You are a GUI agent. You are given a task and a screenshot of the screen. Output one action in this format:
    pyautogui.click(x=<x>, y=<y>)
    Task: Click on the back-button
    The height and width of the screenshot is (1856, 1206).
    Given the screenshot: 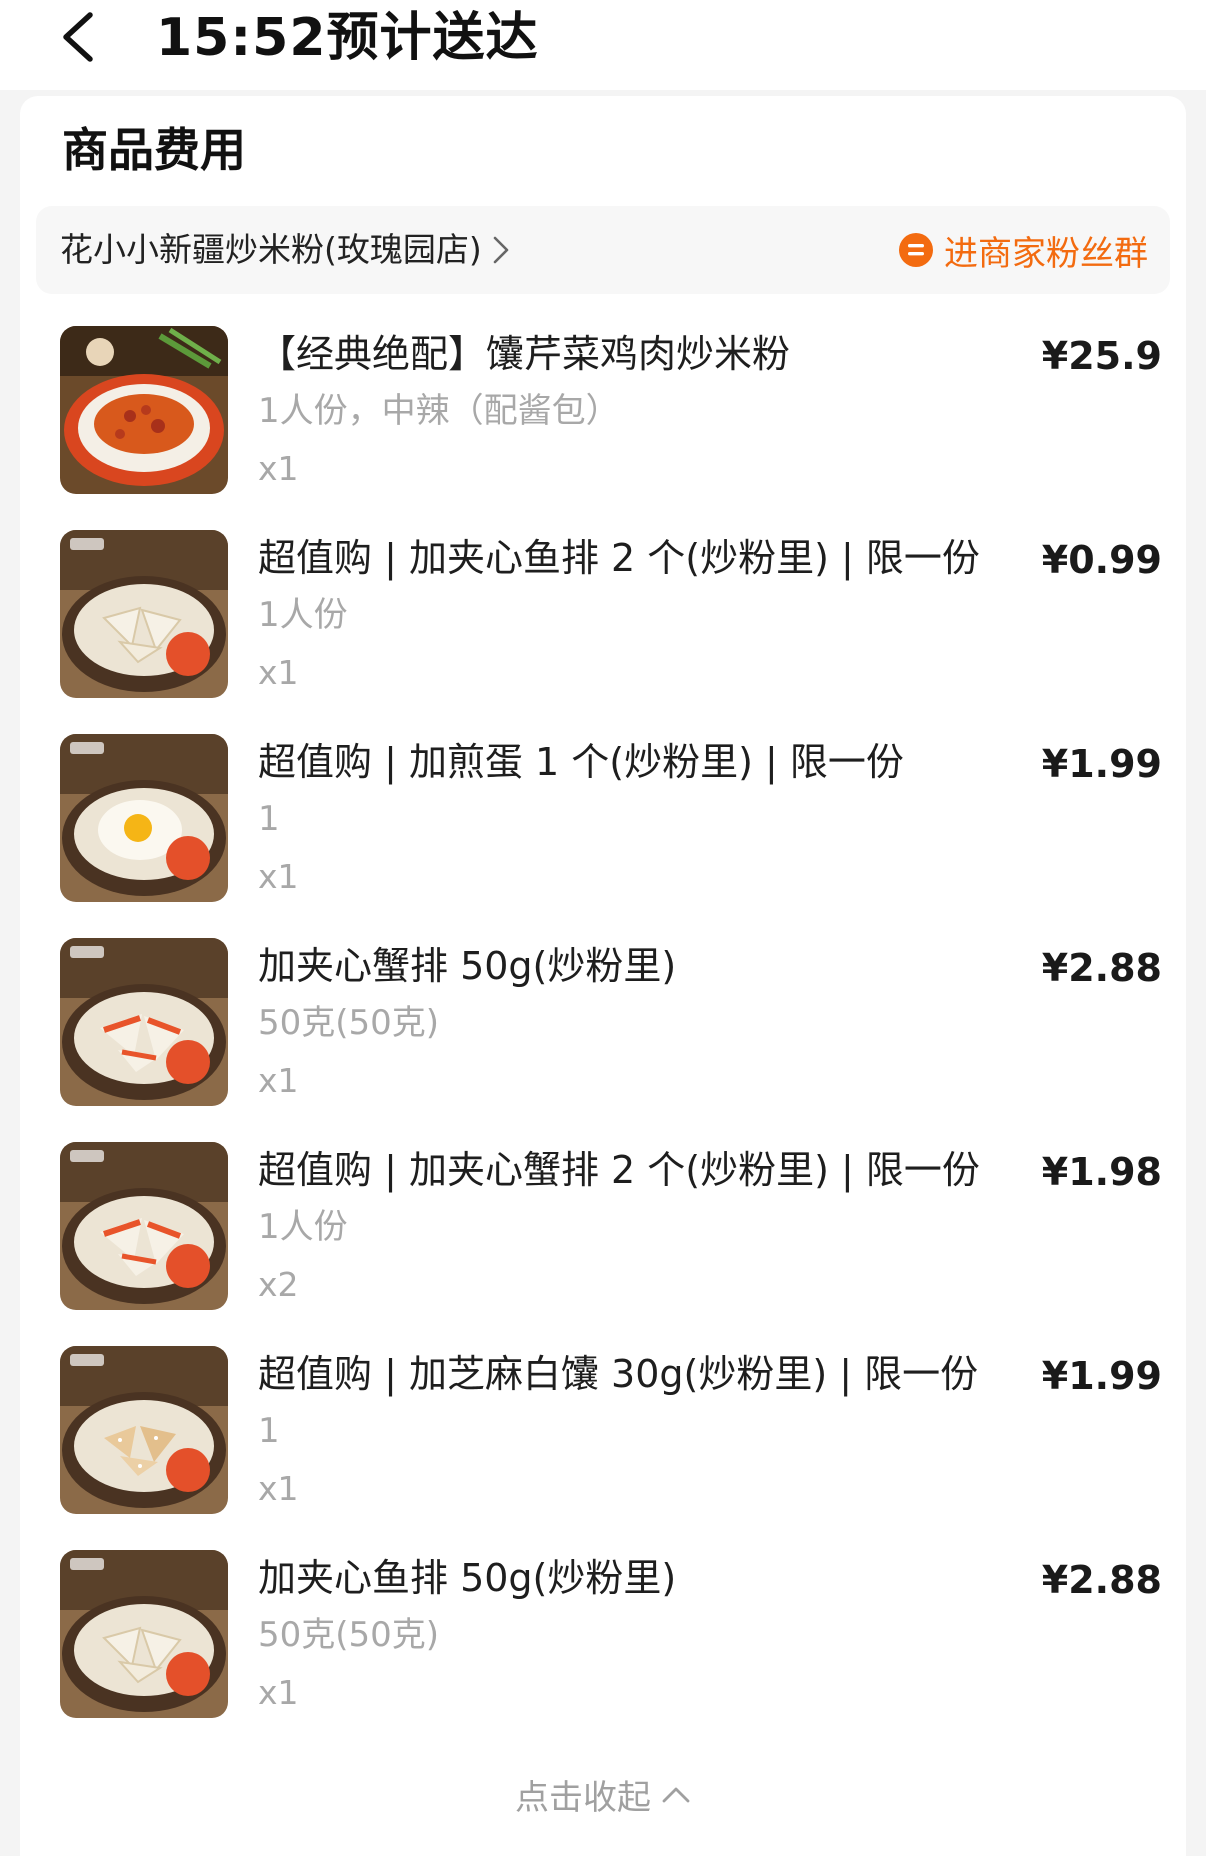 What is the action you would take?
    pyautogui.click(x=78, y=37)
    